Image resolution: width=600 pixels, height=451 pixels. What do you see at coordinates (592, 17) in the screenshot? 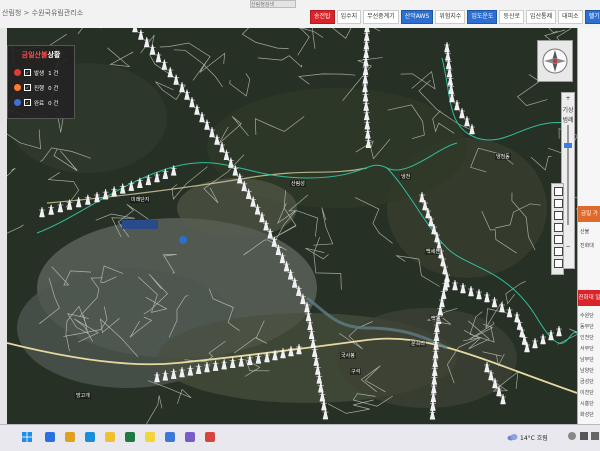
I see `menu-item: 헬기정보` at bounding box center [592, 17].